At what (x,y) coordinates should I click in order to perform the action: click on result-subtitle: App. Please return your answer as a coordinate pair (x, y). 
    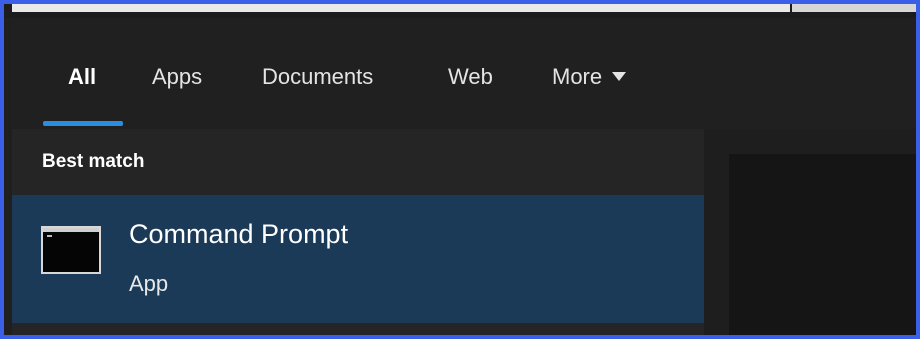
    Looking at the image, I should click on (149, 283).